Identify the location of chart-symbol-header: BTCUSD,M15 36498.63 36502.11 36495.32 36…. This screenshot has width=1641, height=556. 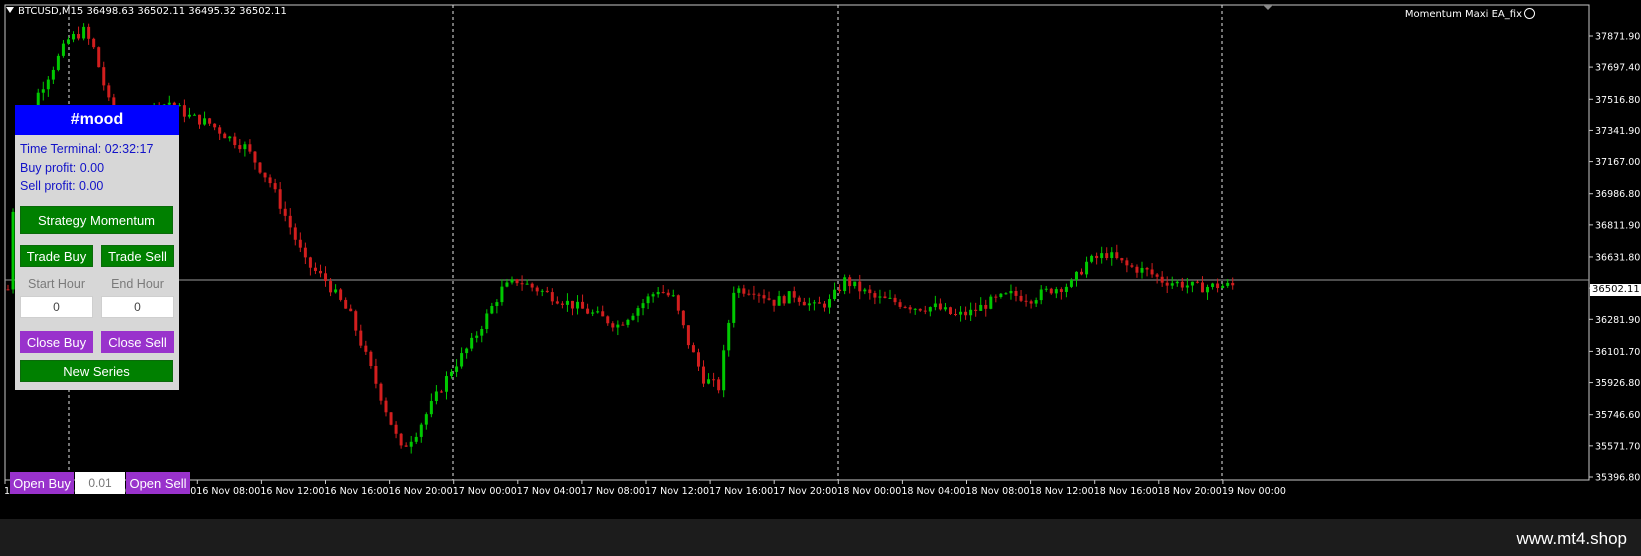
(146, 11).